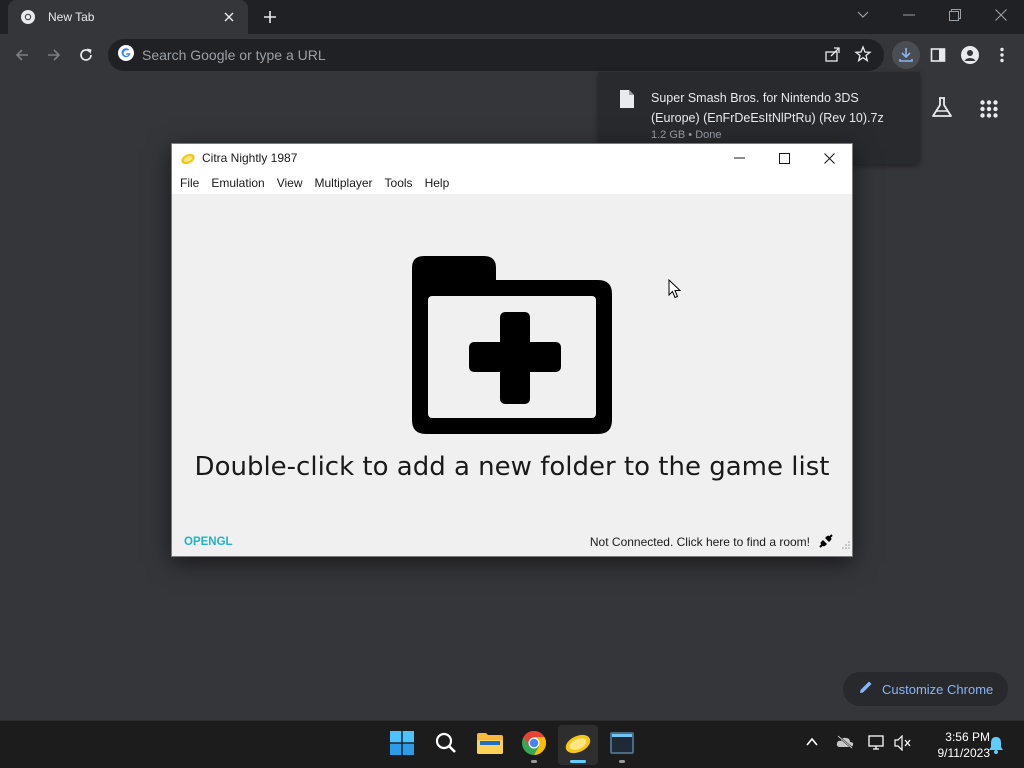  What do you see at coordinates (290, 183) in the screenshot?
I see `menu-view: View` at bounding box center [290, 183].